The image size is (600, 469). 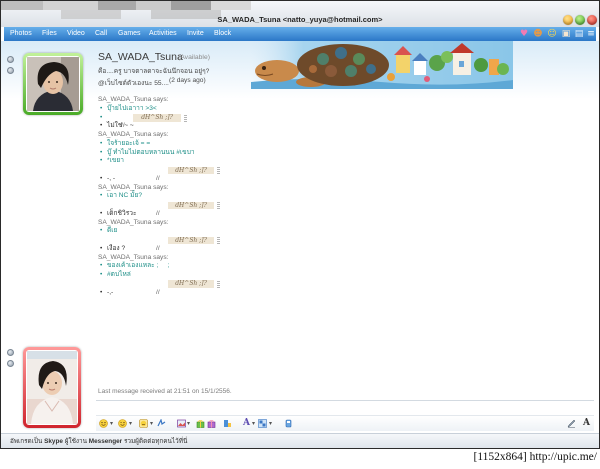 What do you see at coordinates (188, 424) in the screenshot?
I see `share-photo-dropdown-icon: ▾` at bounding box center [188, 424].